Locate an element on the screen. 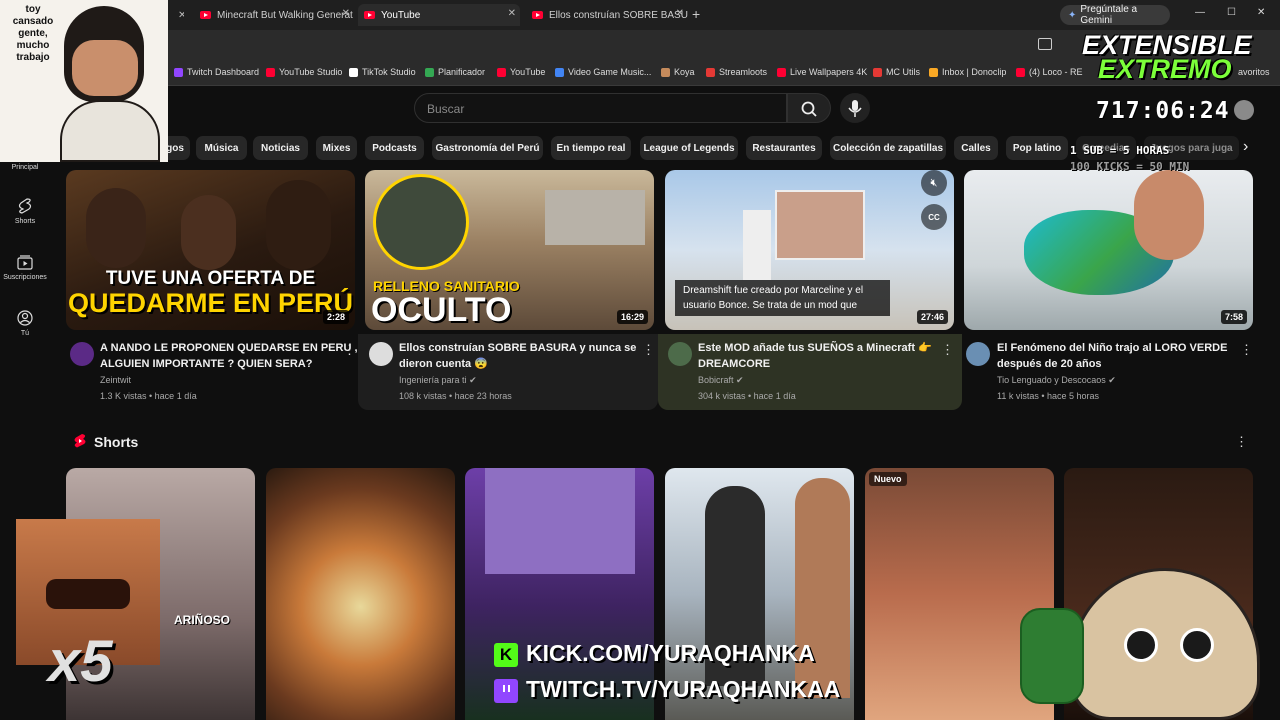 This screenshot has height=720, width=1280. chip: Música is located at coordinates (221, 148).